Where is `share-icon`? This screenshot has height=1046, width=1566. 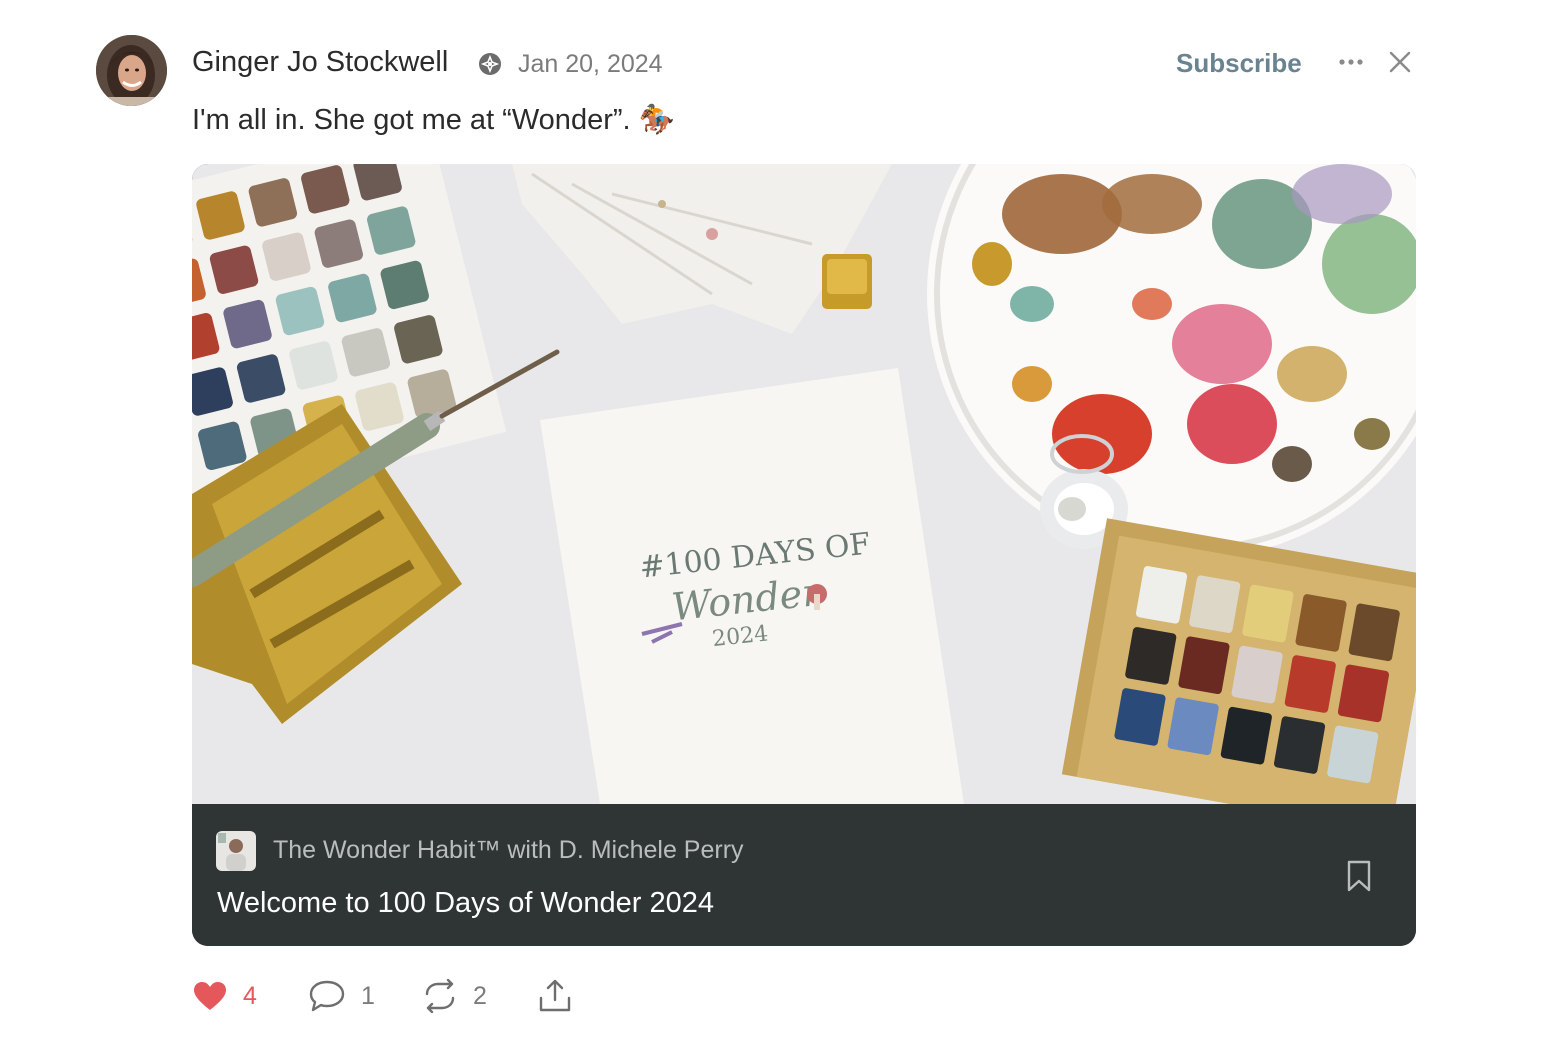 share-icon is located at coordinates (555, 995).